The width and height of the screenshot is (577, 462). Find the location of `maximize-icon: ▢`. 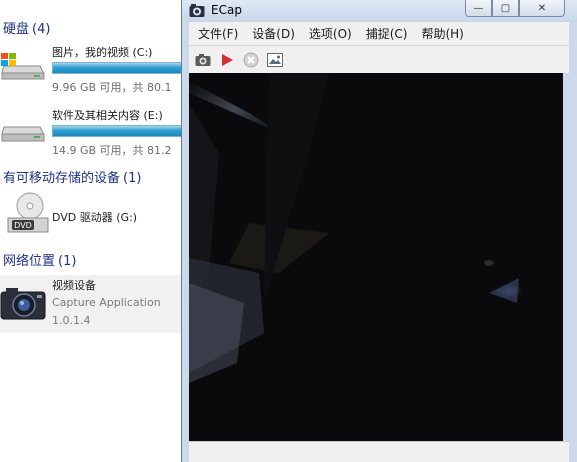

maximize-icon: ▢ is located at coordinates (505, 8).